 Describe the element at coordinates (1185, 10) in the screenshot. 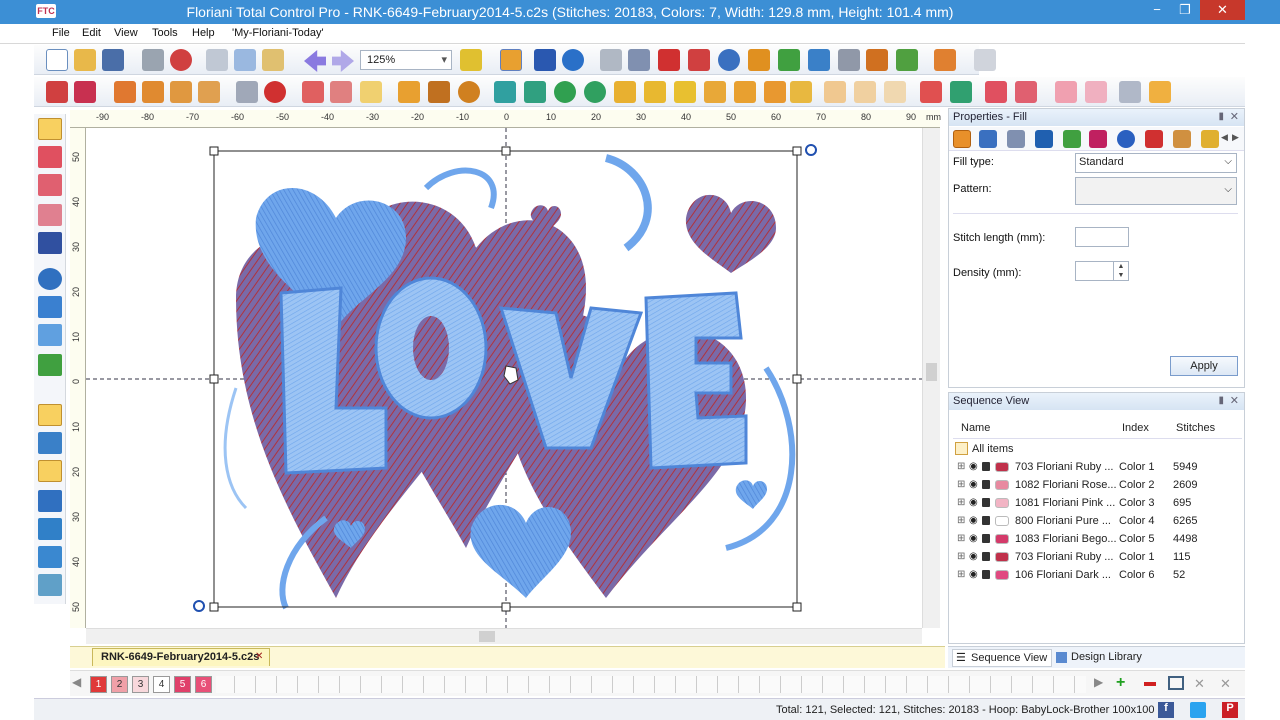

I see `restore-button: ❐` at that location.